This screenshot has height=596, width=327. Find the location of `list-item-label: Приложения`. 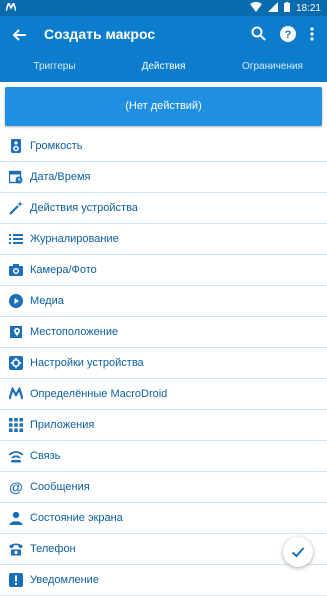

list-item-label: Приложения is located at coordinates (62, 425).